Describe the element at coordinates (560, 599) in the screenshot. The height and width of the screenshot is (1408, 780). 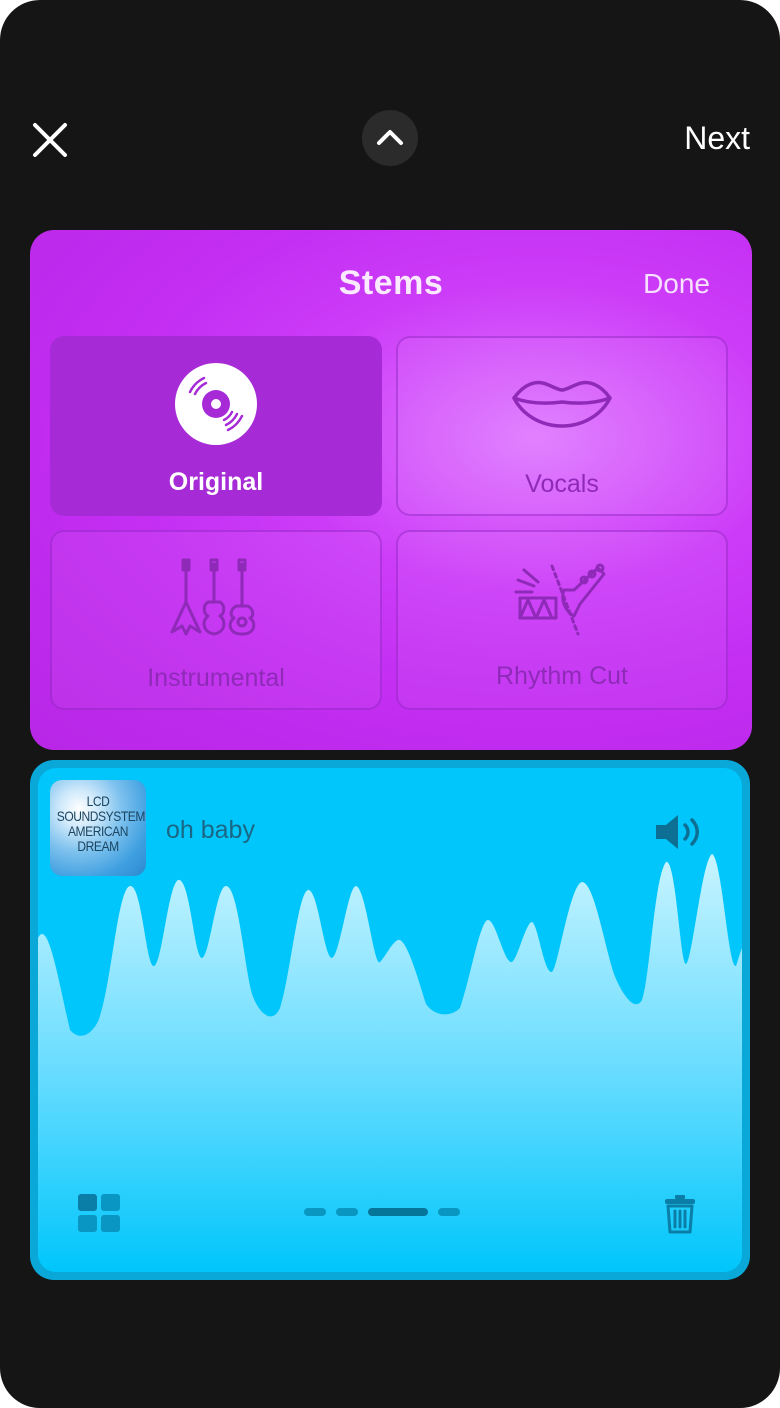
I see `drum-guitar-cut-icon` at that location.